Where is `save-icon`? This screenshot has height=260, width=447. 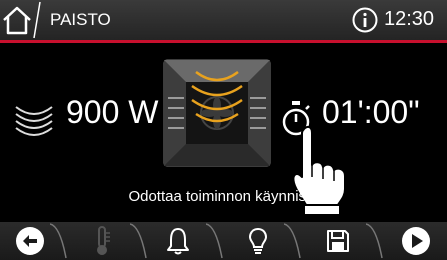
save-icon is located at coordinates (338, 241).